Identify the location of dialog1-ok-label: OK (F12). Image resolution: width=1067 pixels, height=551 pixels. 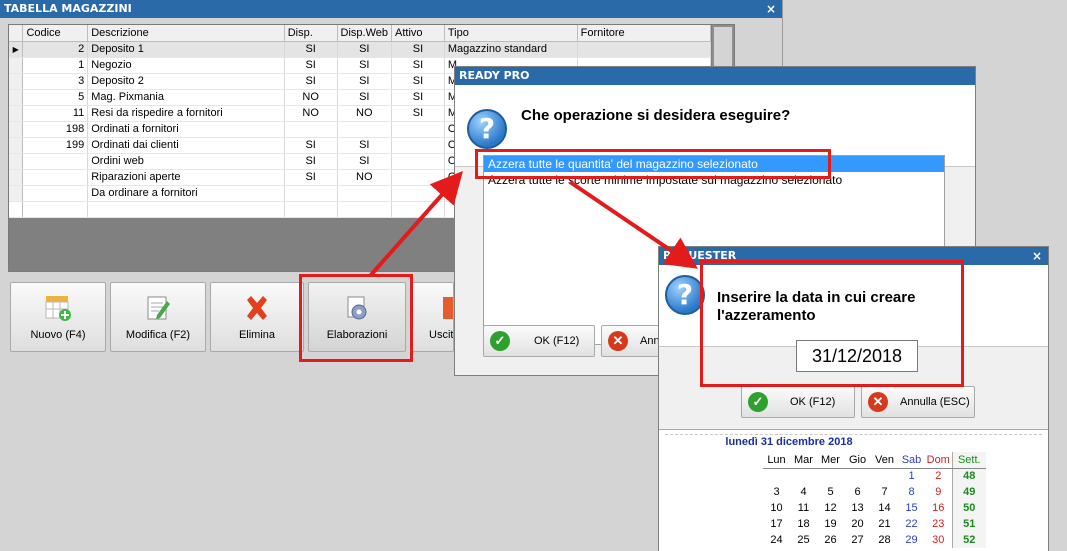
(557, 341).